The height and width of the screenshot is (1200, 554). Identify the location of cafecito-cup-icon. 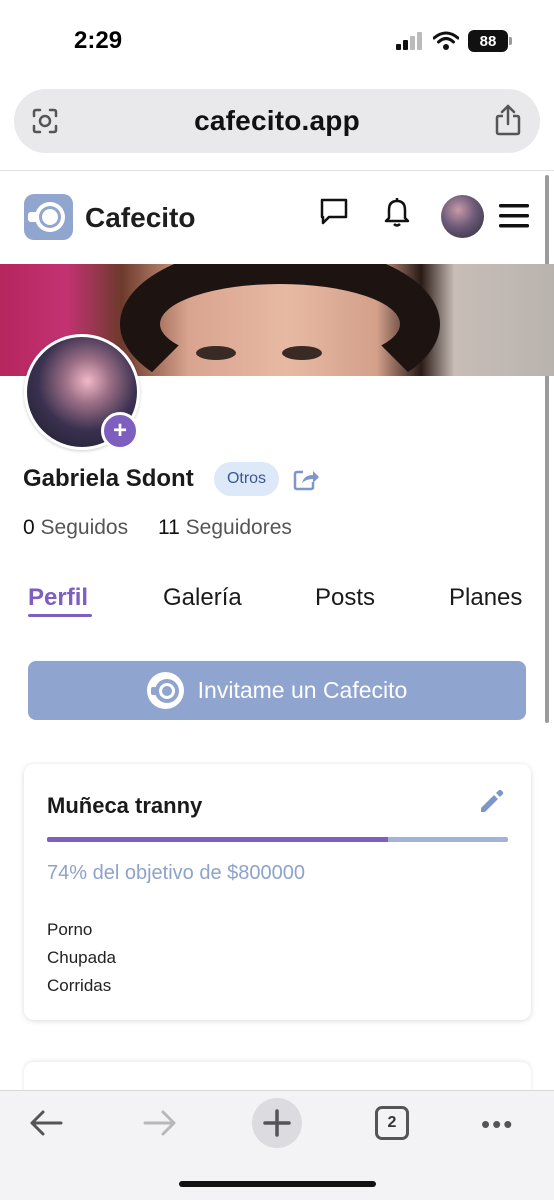
(165, 690).